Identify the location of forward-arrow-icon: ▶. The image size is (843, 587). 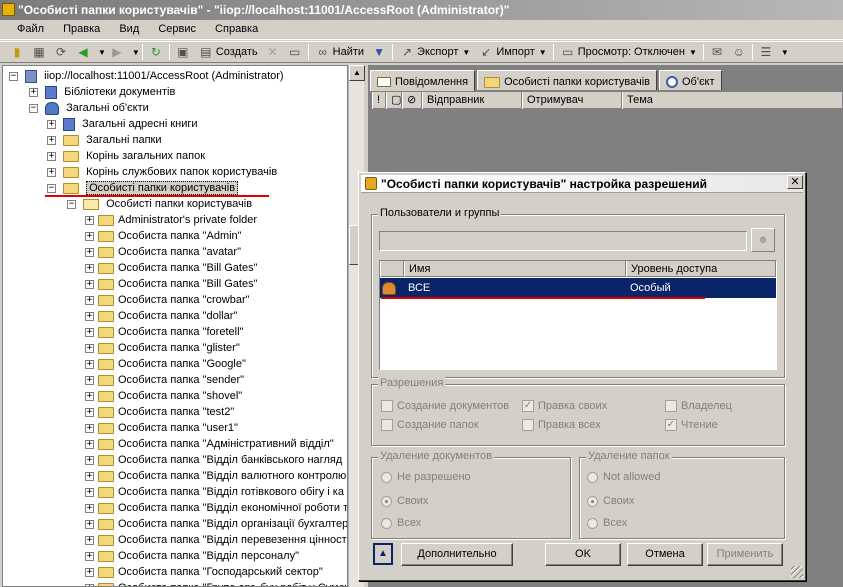
(117, 52).